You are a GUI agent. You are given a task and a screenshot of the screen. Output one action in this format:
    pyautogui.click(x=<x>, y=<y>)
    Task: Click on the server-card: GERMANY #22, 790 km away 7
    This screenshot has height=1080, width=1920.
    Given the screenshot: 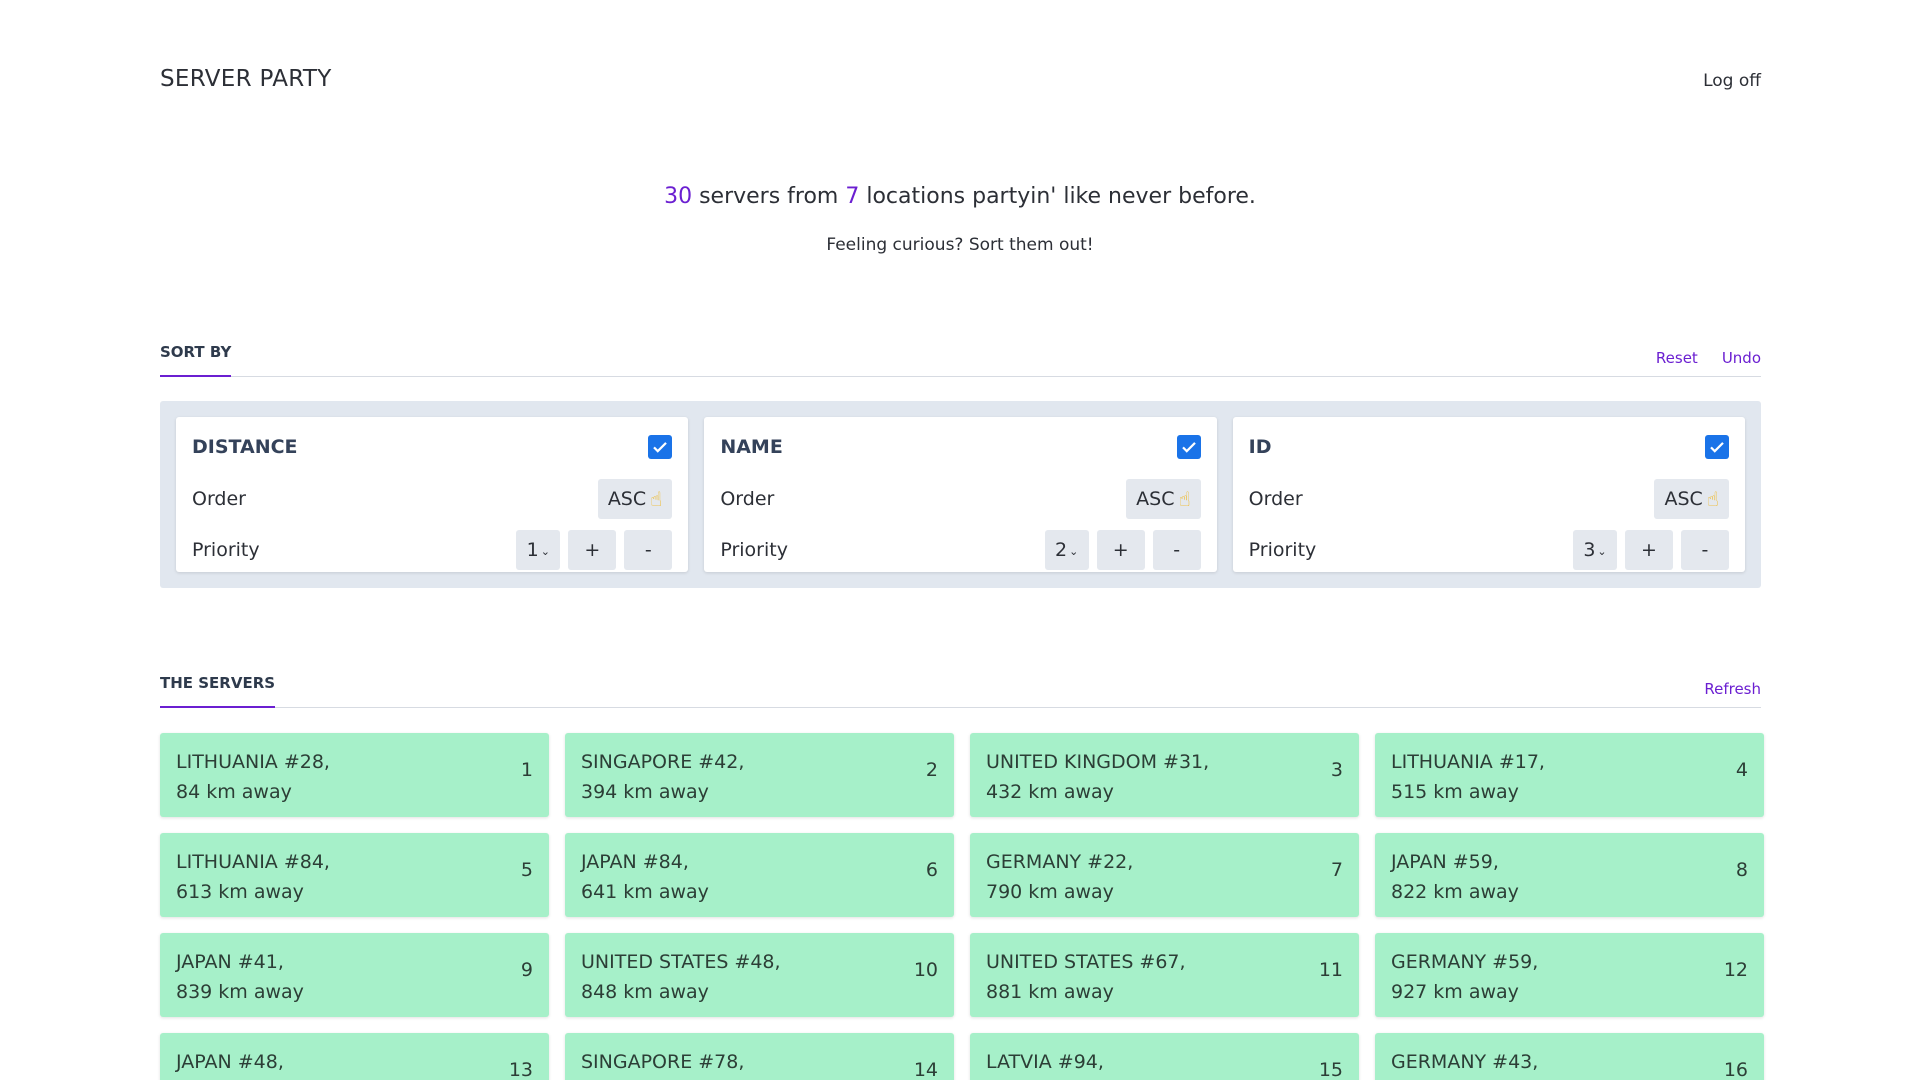 What is the action you would take?
    pyautogui.click(x=1164, y=875)
    